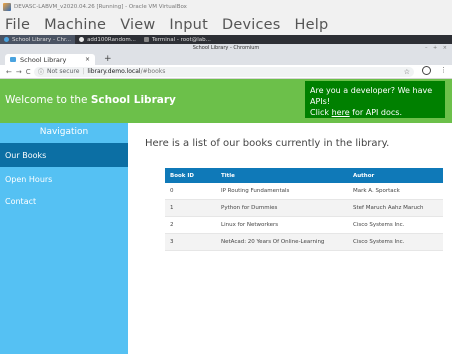 The image size is (452, 354). Describe the element at coordinates (437, 48) in the screenshot. I see `window-controls-icon: – + ×` at that location.